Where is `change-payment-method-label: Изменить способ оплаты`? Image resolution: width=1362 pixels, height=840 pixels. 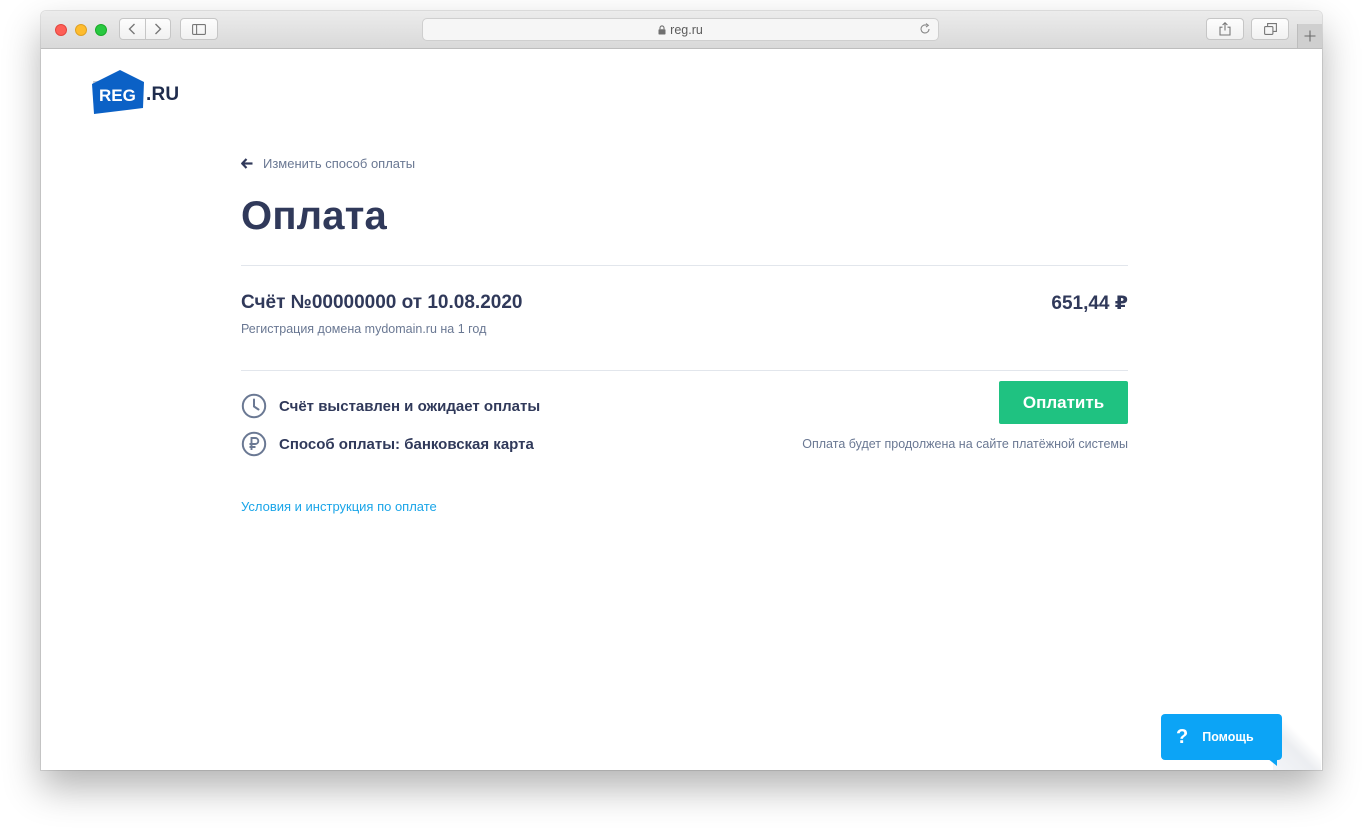 change-payment-method-label: Изменить способ оплаты is located at coordinates (339, 163).